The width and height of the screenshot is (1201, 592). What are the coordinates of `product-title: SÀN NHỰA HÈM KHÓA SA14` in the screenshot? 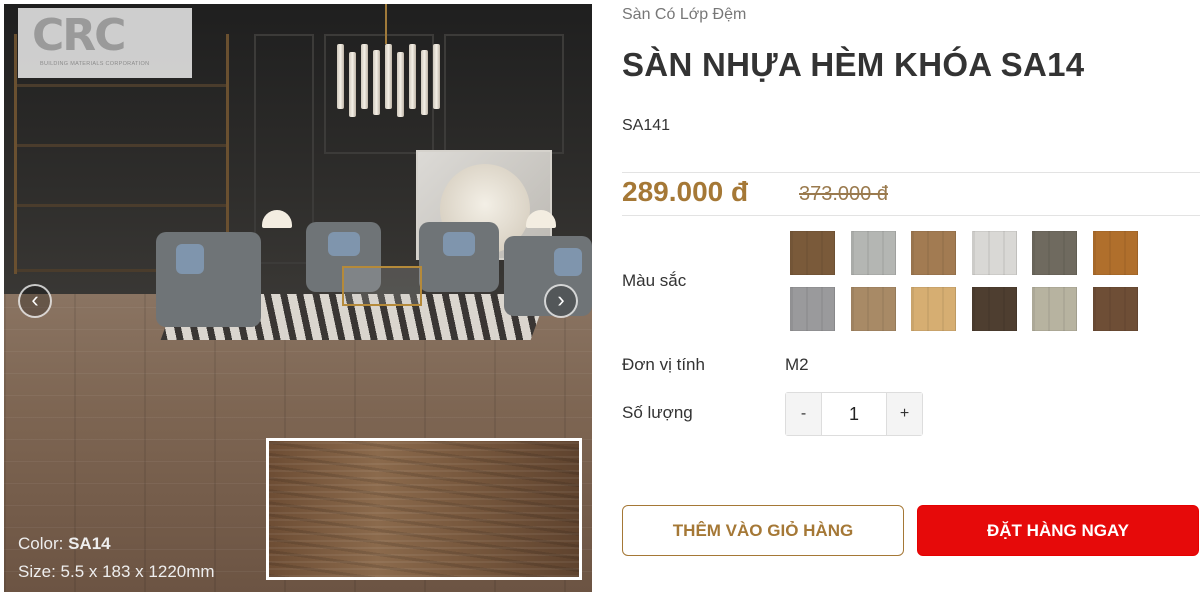 It's located at (853, 64).